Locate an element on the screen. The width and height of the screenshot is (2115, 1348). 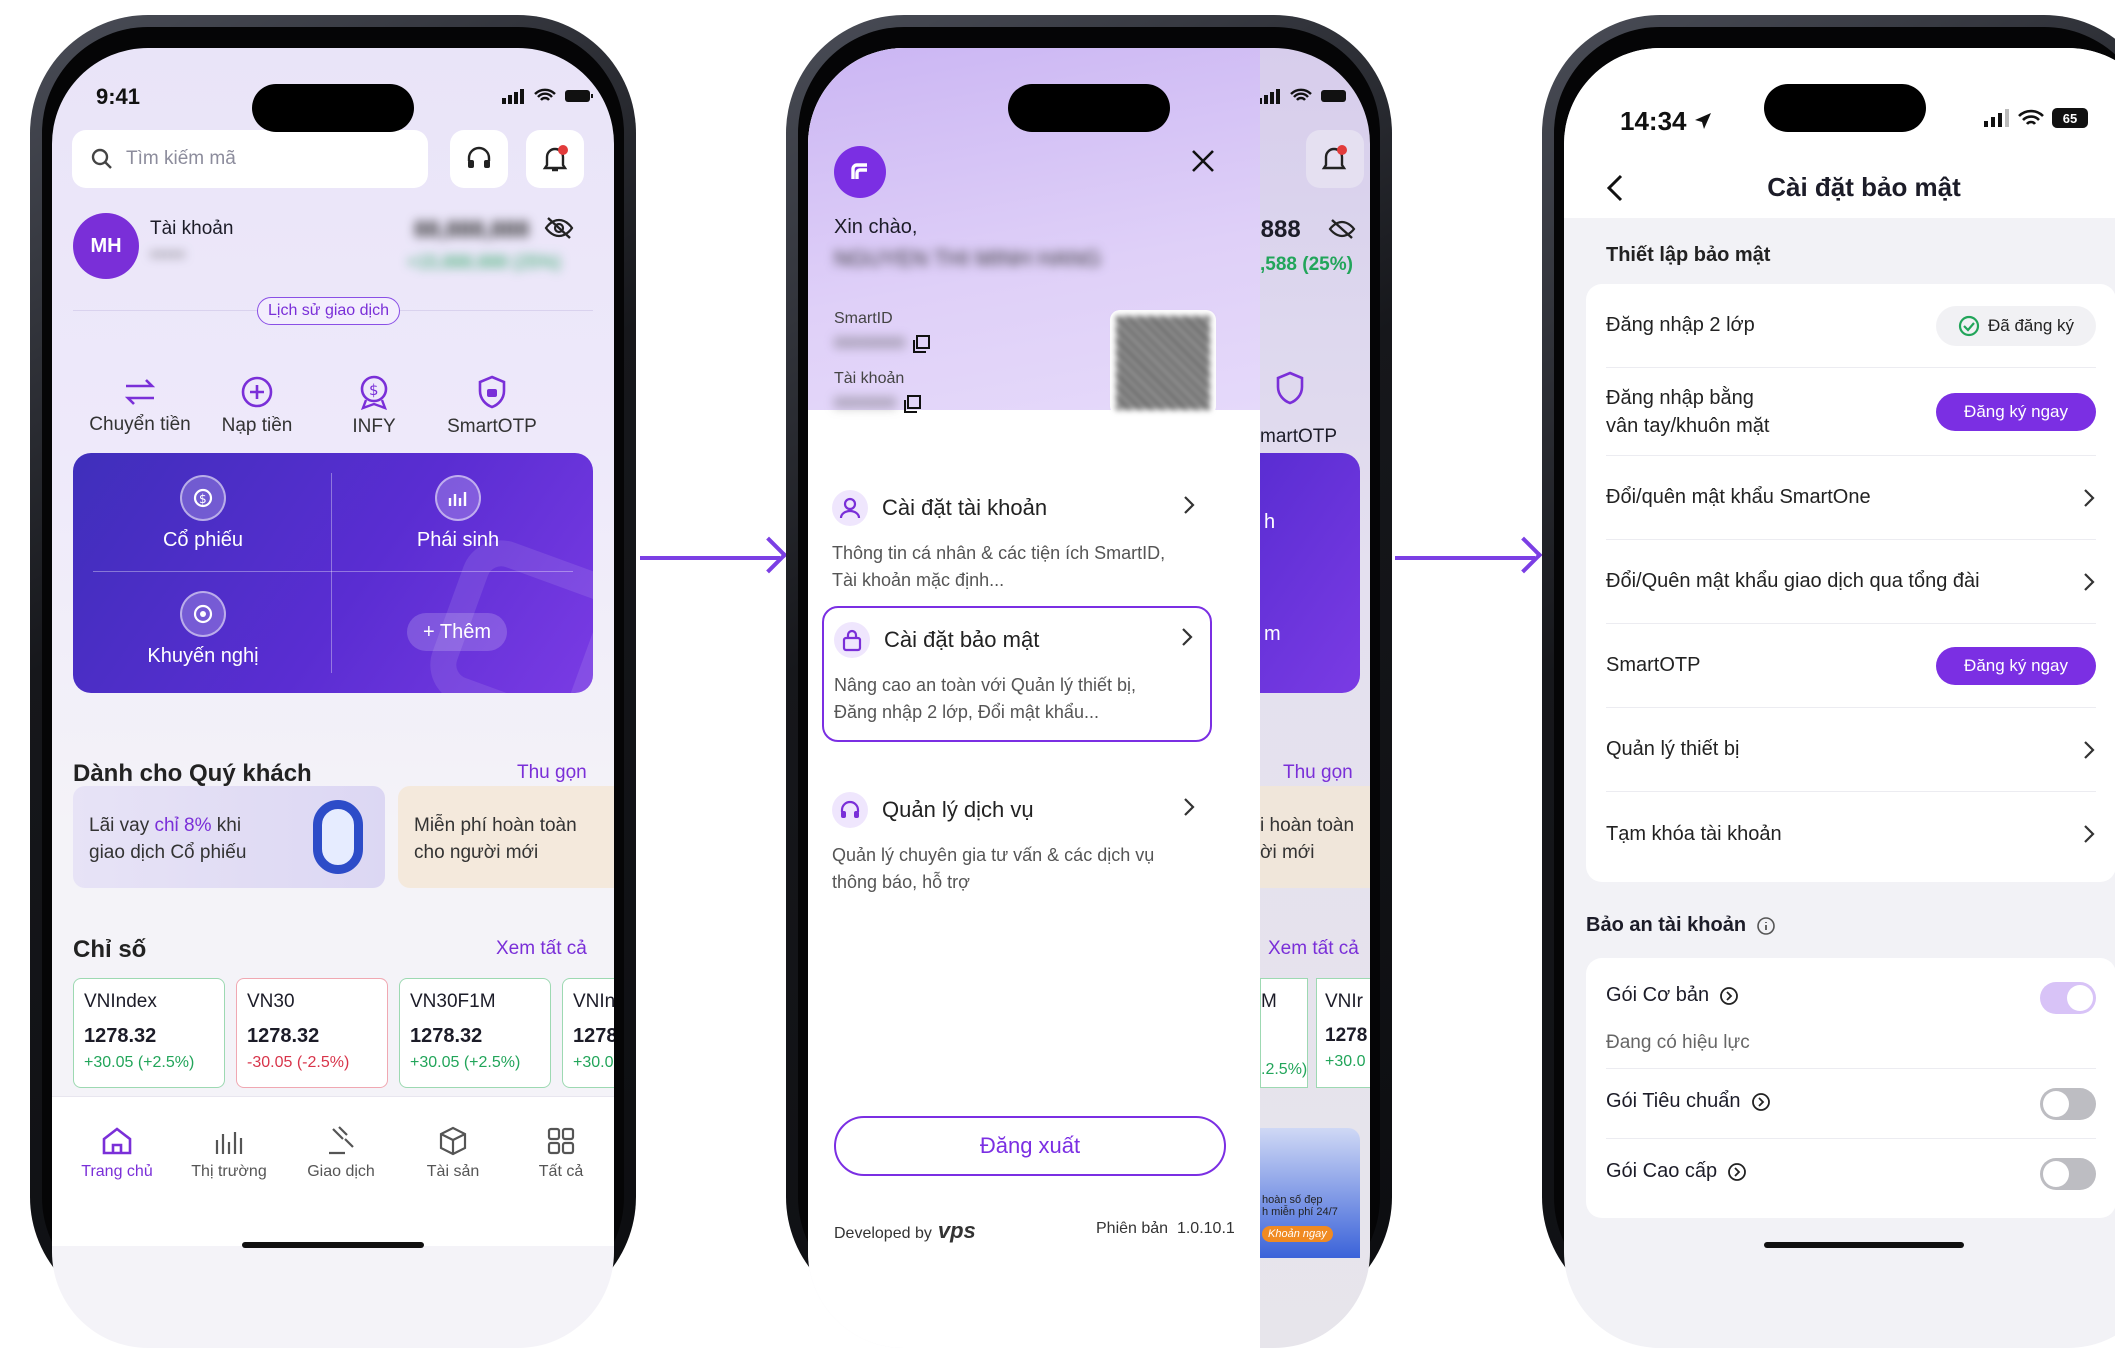
tab-trade: Giao dịch is located at coordinates (341, 1150).